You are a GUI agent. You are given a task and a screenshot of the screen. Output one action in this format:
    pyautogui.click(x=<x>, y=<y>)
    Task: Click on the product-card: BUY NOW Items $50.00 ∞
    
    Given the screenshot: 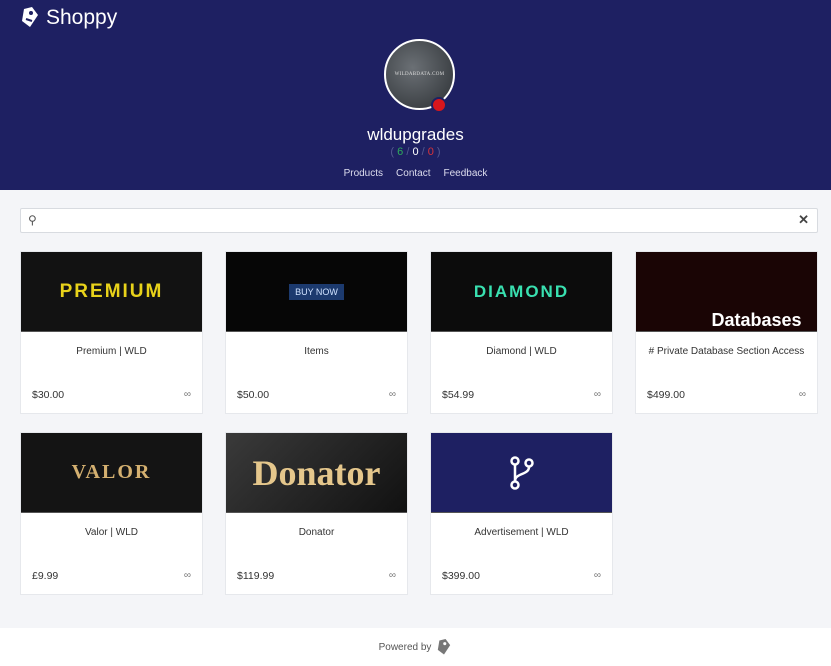 What is the action you would take?
    pyautogui.click(x=316, y=332)
    